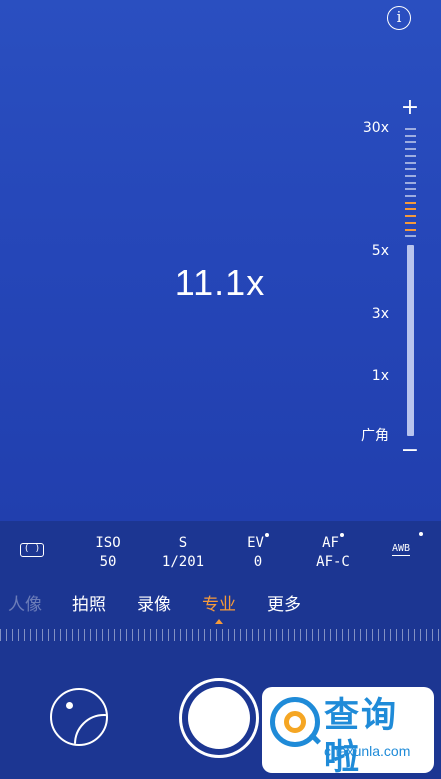 The width and height of the screenshot is (441, 779). I want to click on zoom-out-button: −, so click(410, 451).